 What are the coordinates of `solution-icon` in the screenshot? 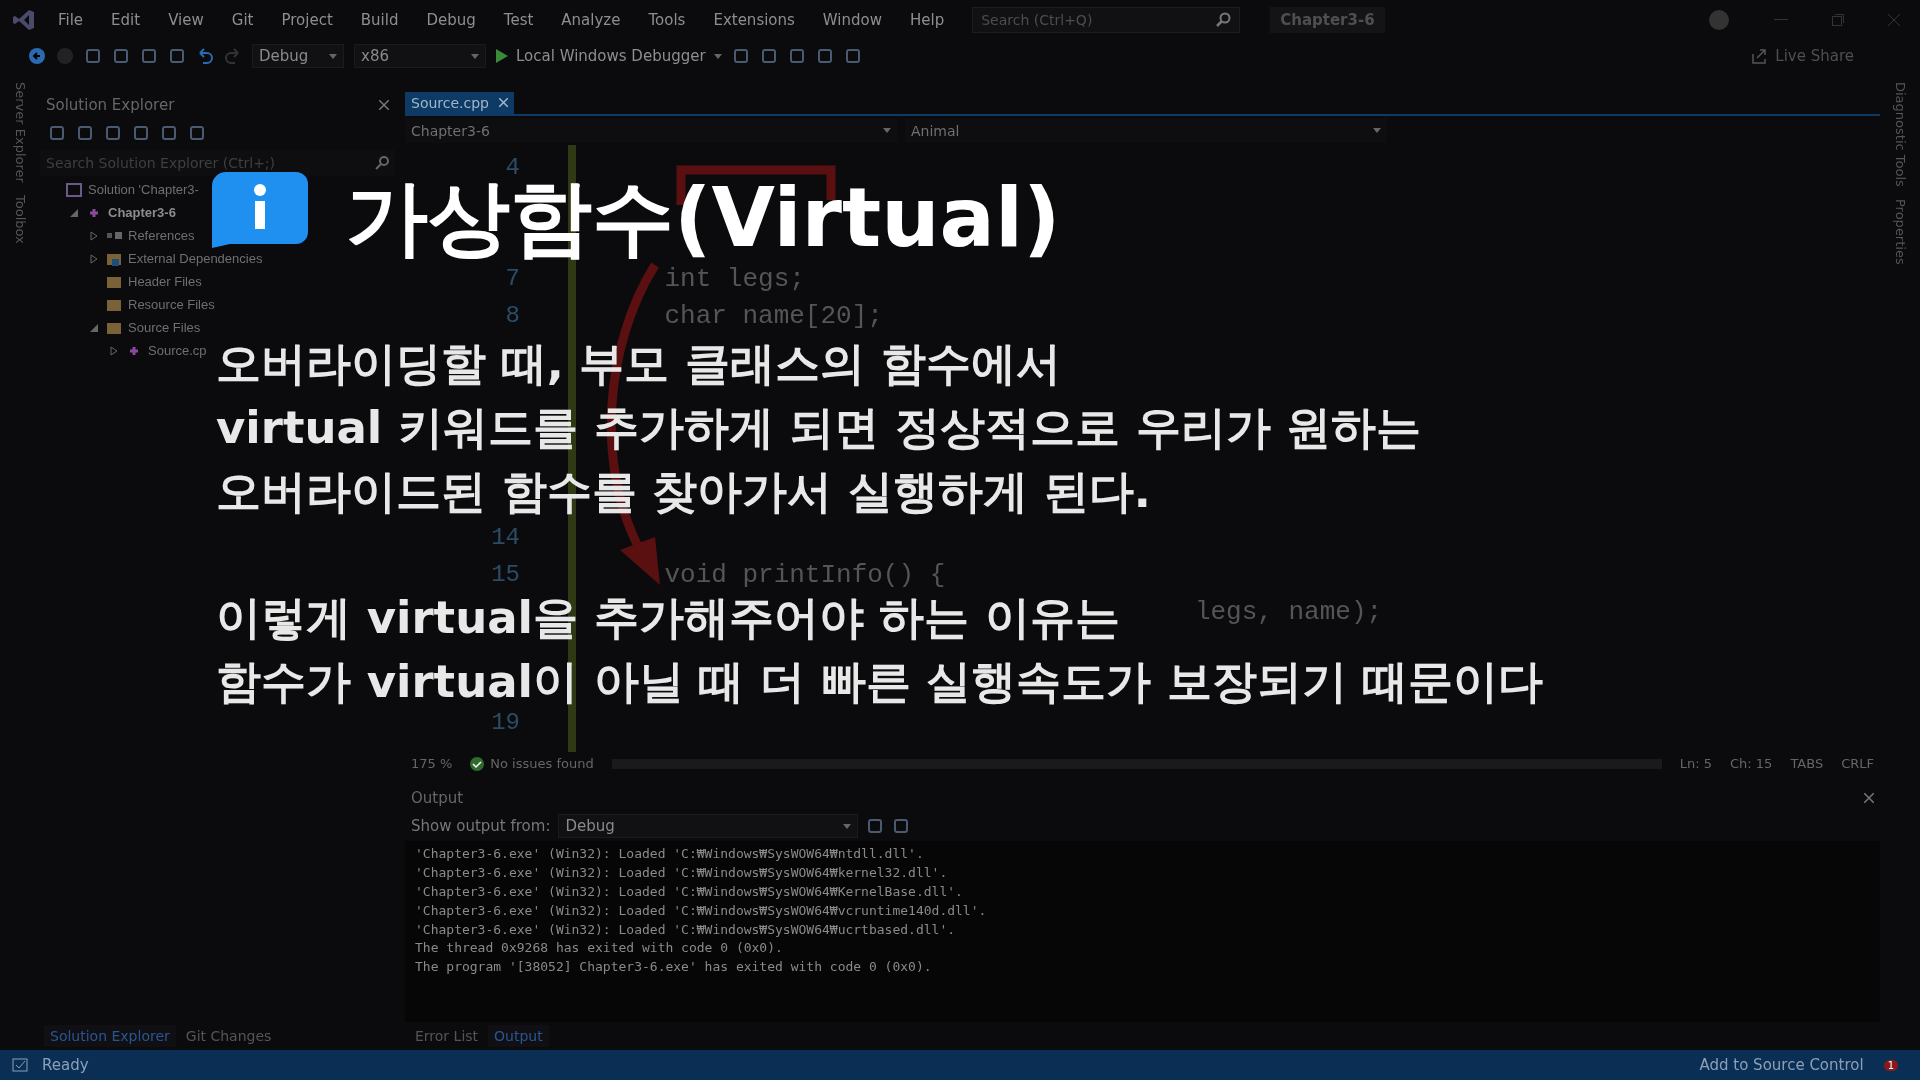 It's located at (74, 189).